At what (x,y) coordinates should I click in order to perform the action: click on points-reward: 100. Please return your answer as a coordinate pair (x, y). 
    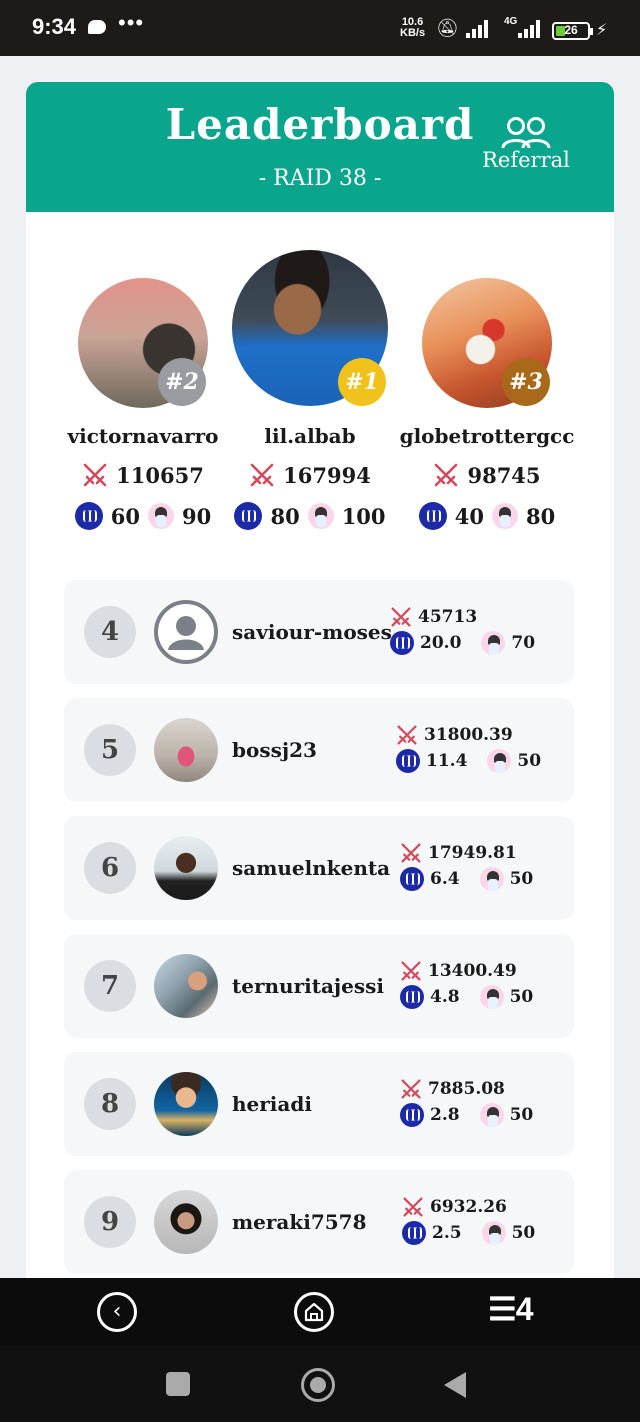
    Looking at the image, I should click on (363, 516).